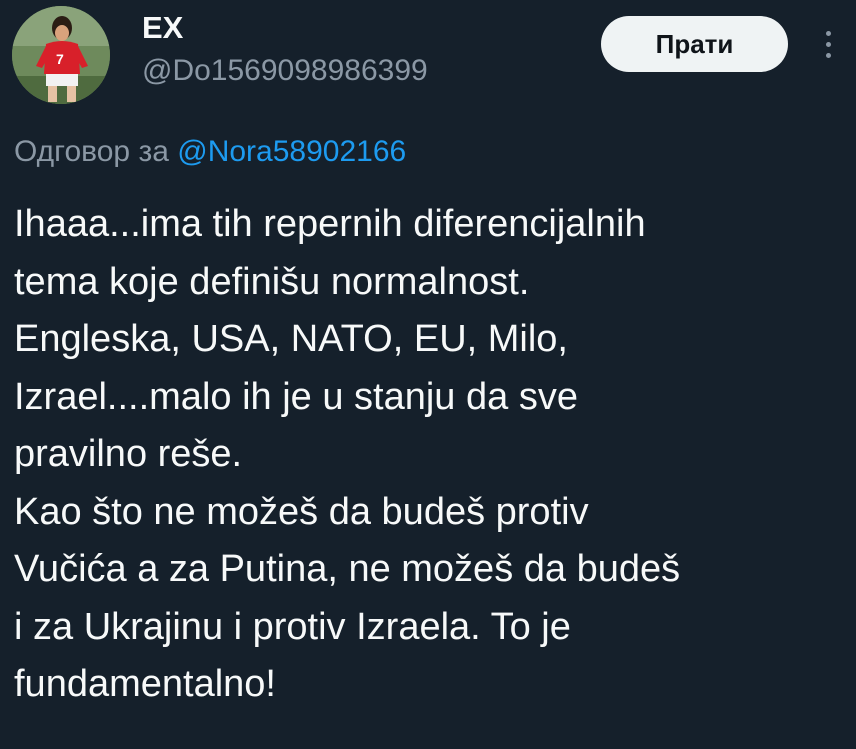 This screenshot has width=856, height=749. I want to click on display-name: EX, so click(162, 28).